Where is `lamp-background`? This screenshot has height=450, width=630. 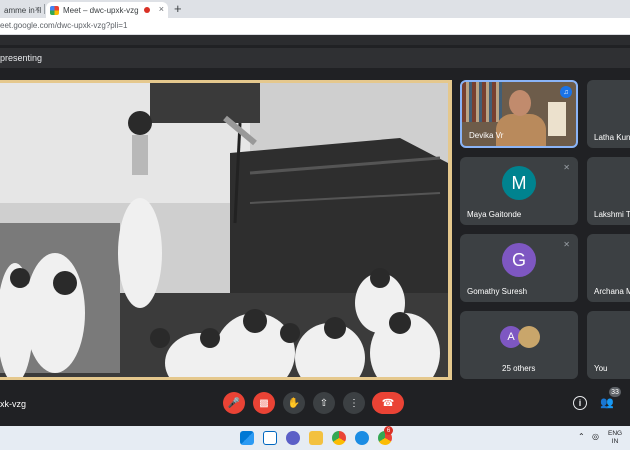
lamp-background is located at coordinates (557, 119).